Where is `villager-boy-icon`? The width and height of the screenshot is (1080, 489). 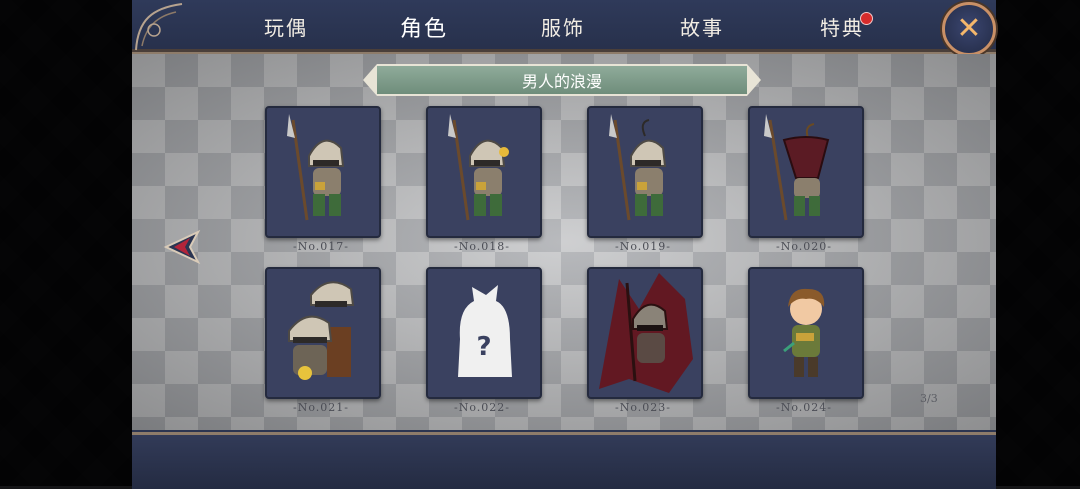 villager-boy-icon is located at coordinates (804, 332).